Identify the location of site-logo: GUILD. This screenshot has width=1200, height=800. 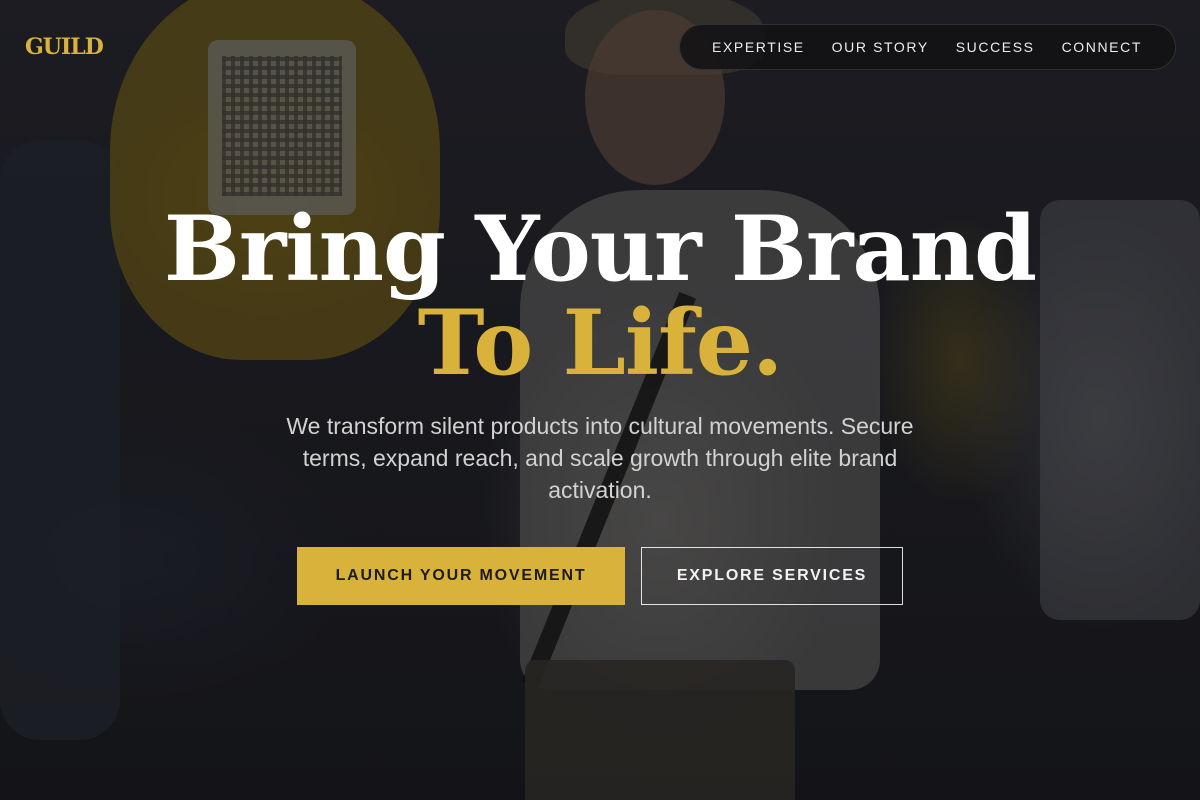
(64, 47).